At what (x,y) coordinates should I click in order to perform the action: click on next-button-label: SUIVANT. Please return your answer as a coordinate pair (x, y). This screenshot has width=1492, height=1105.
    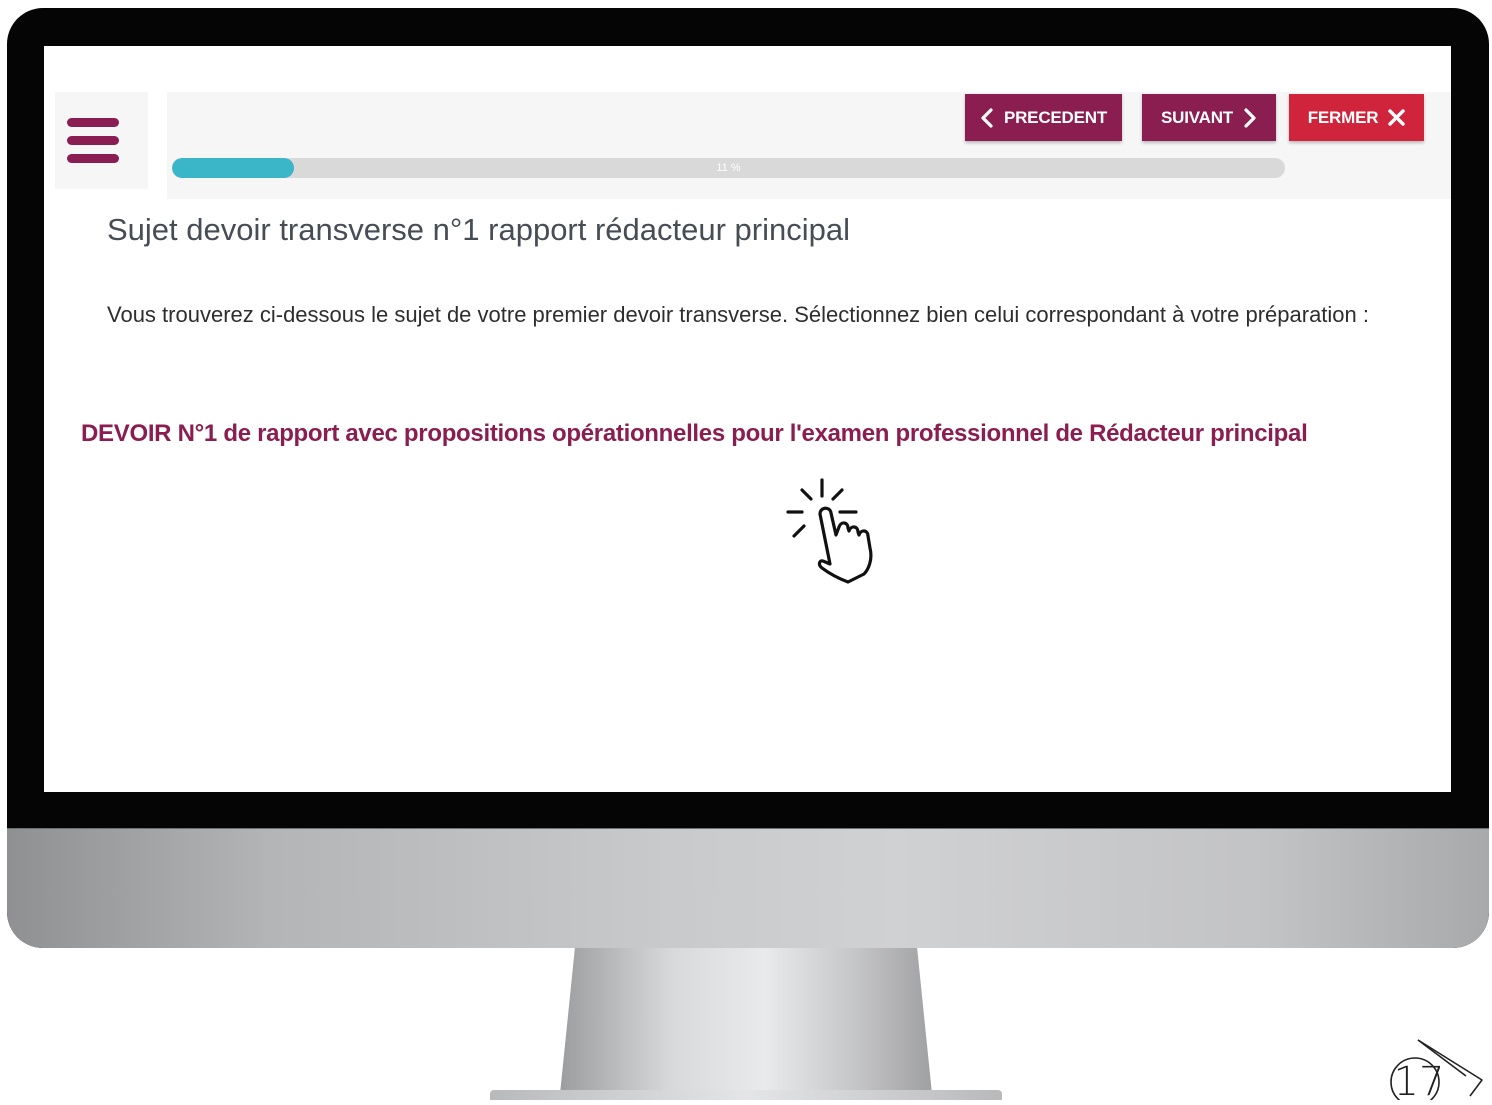
    Looking at the image, I should click on (1197, 117).